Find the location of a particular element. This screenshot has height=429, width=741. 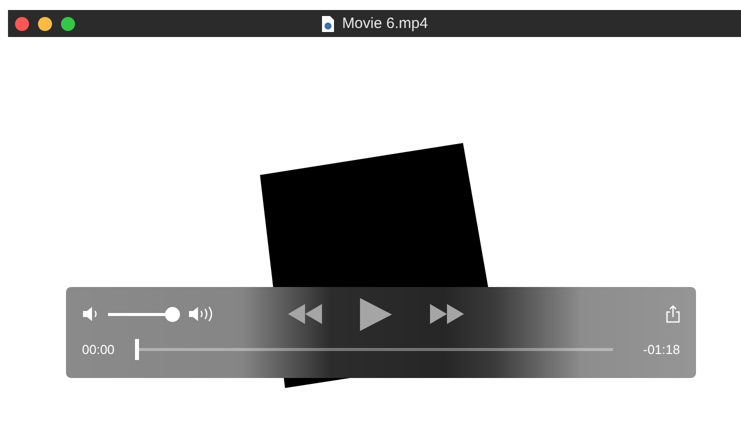

minimize-button is located at coordinates (45, 23).